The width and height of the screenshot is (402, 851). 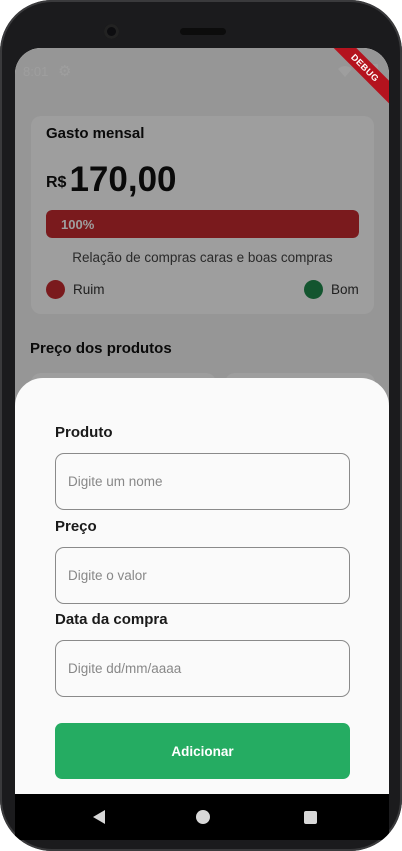 I want to click on product-name-input, so click(x=202, y=481).